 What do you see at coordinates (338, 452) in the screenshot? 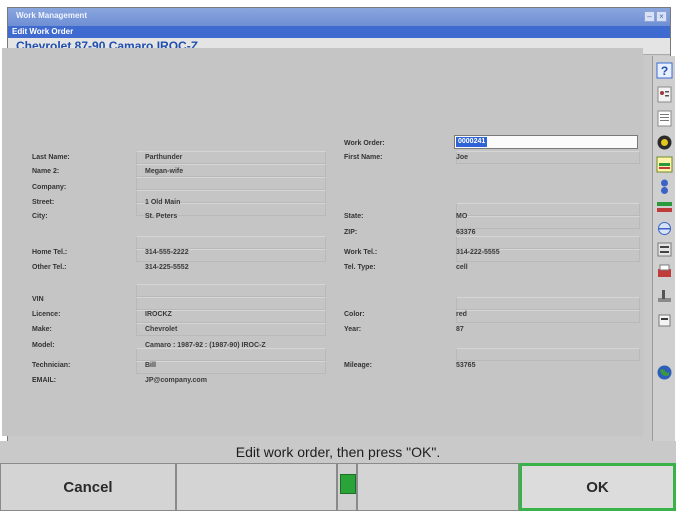
I see `status-message: Edit work order, then press "OK".` at bounding box center [338, 452].